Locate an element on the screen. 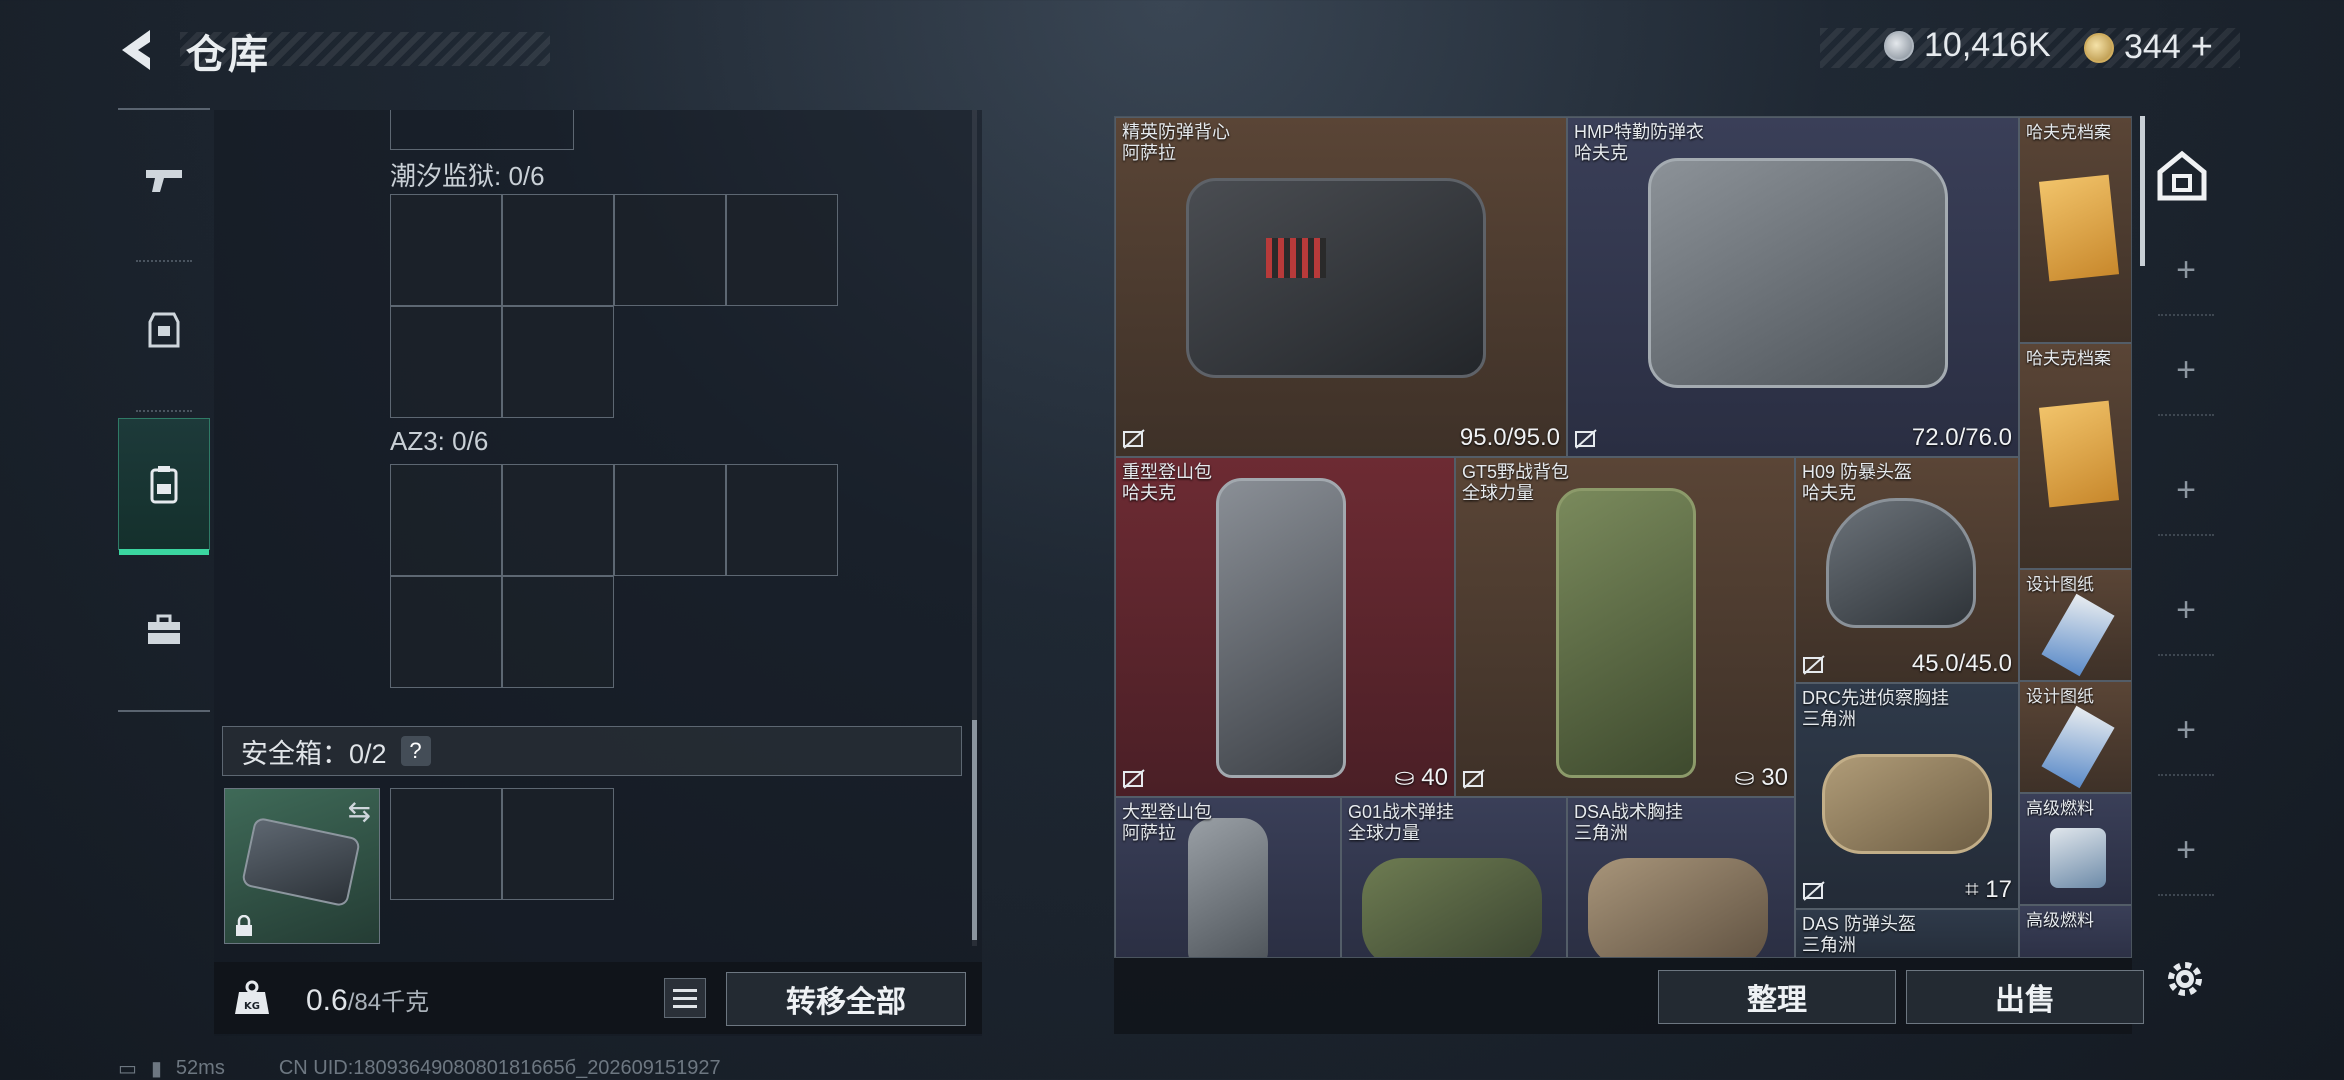 This screenshot has width=2344, height=1080. battery-icon: ▭ is located at coordinates (127, 1069).